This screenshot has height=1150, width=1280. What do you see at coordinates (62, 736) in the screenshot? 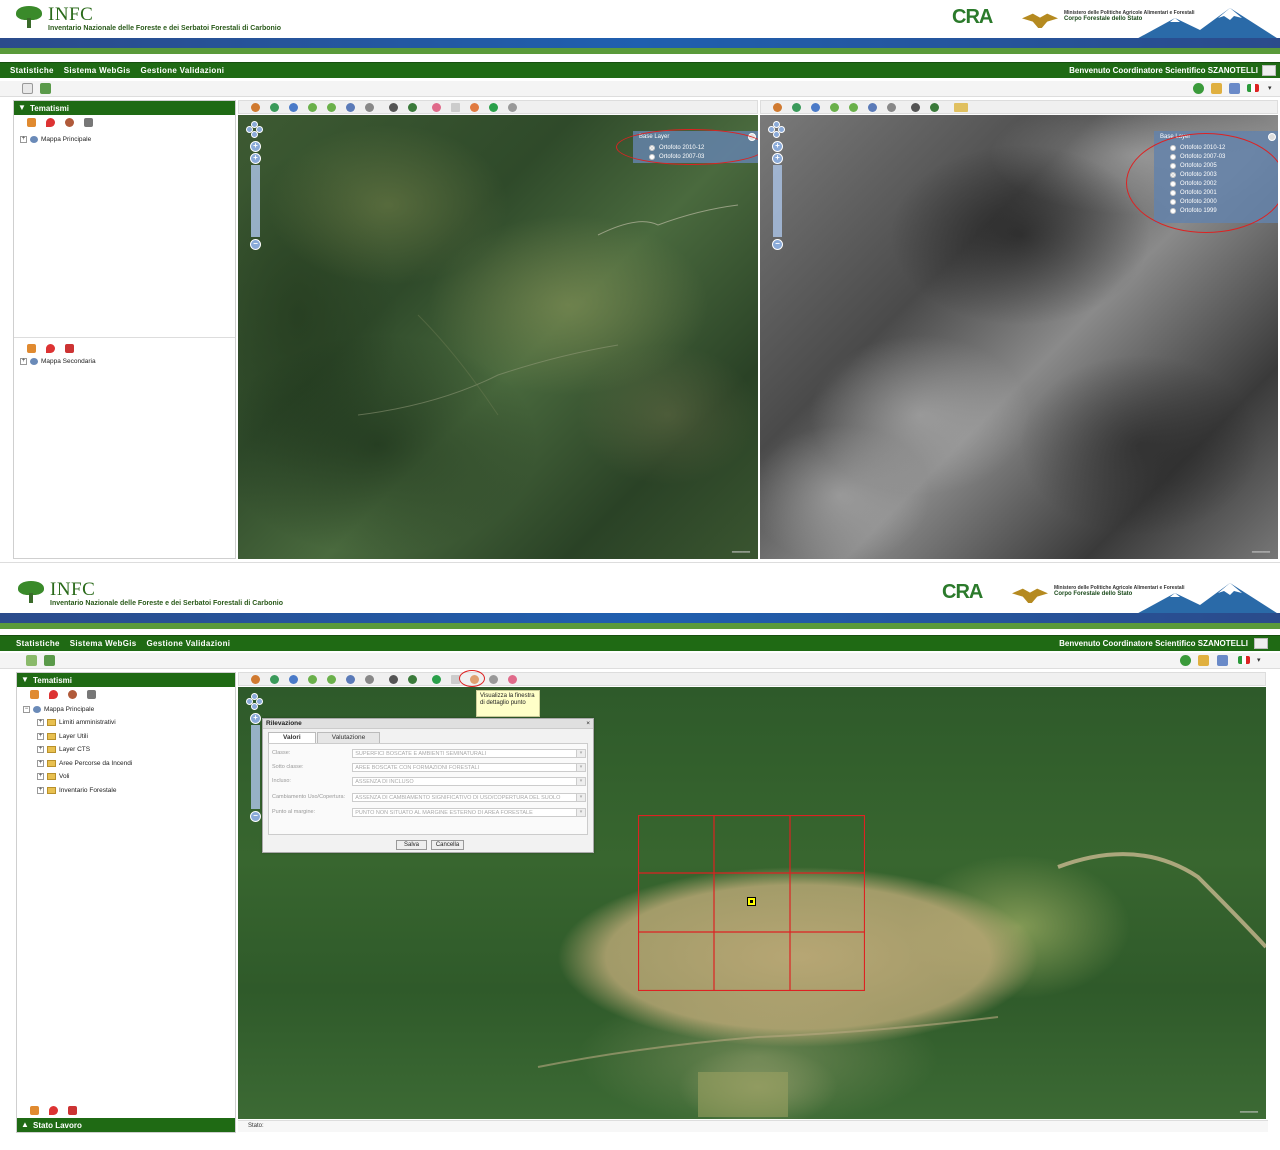
I see `tree-item-layer-utili: + Layer Utili` at bounding box center [62, 736].